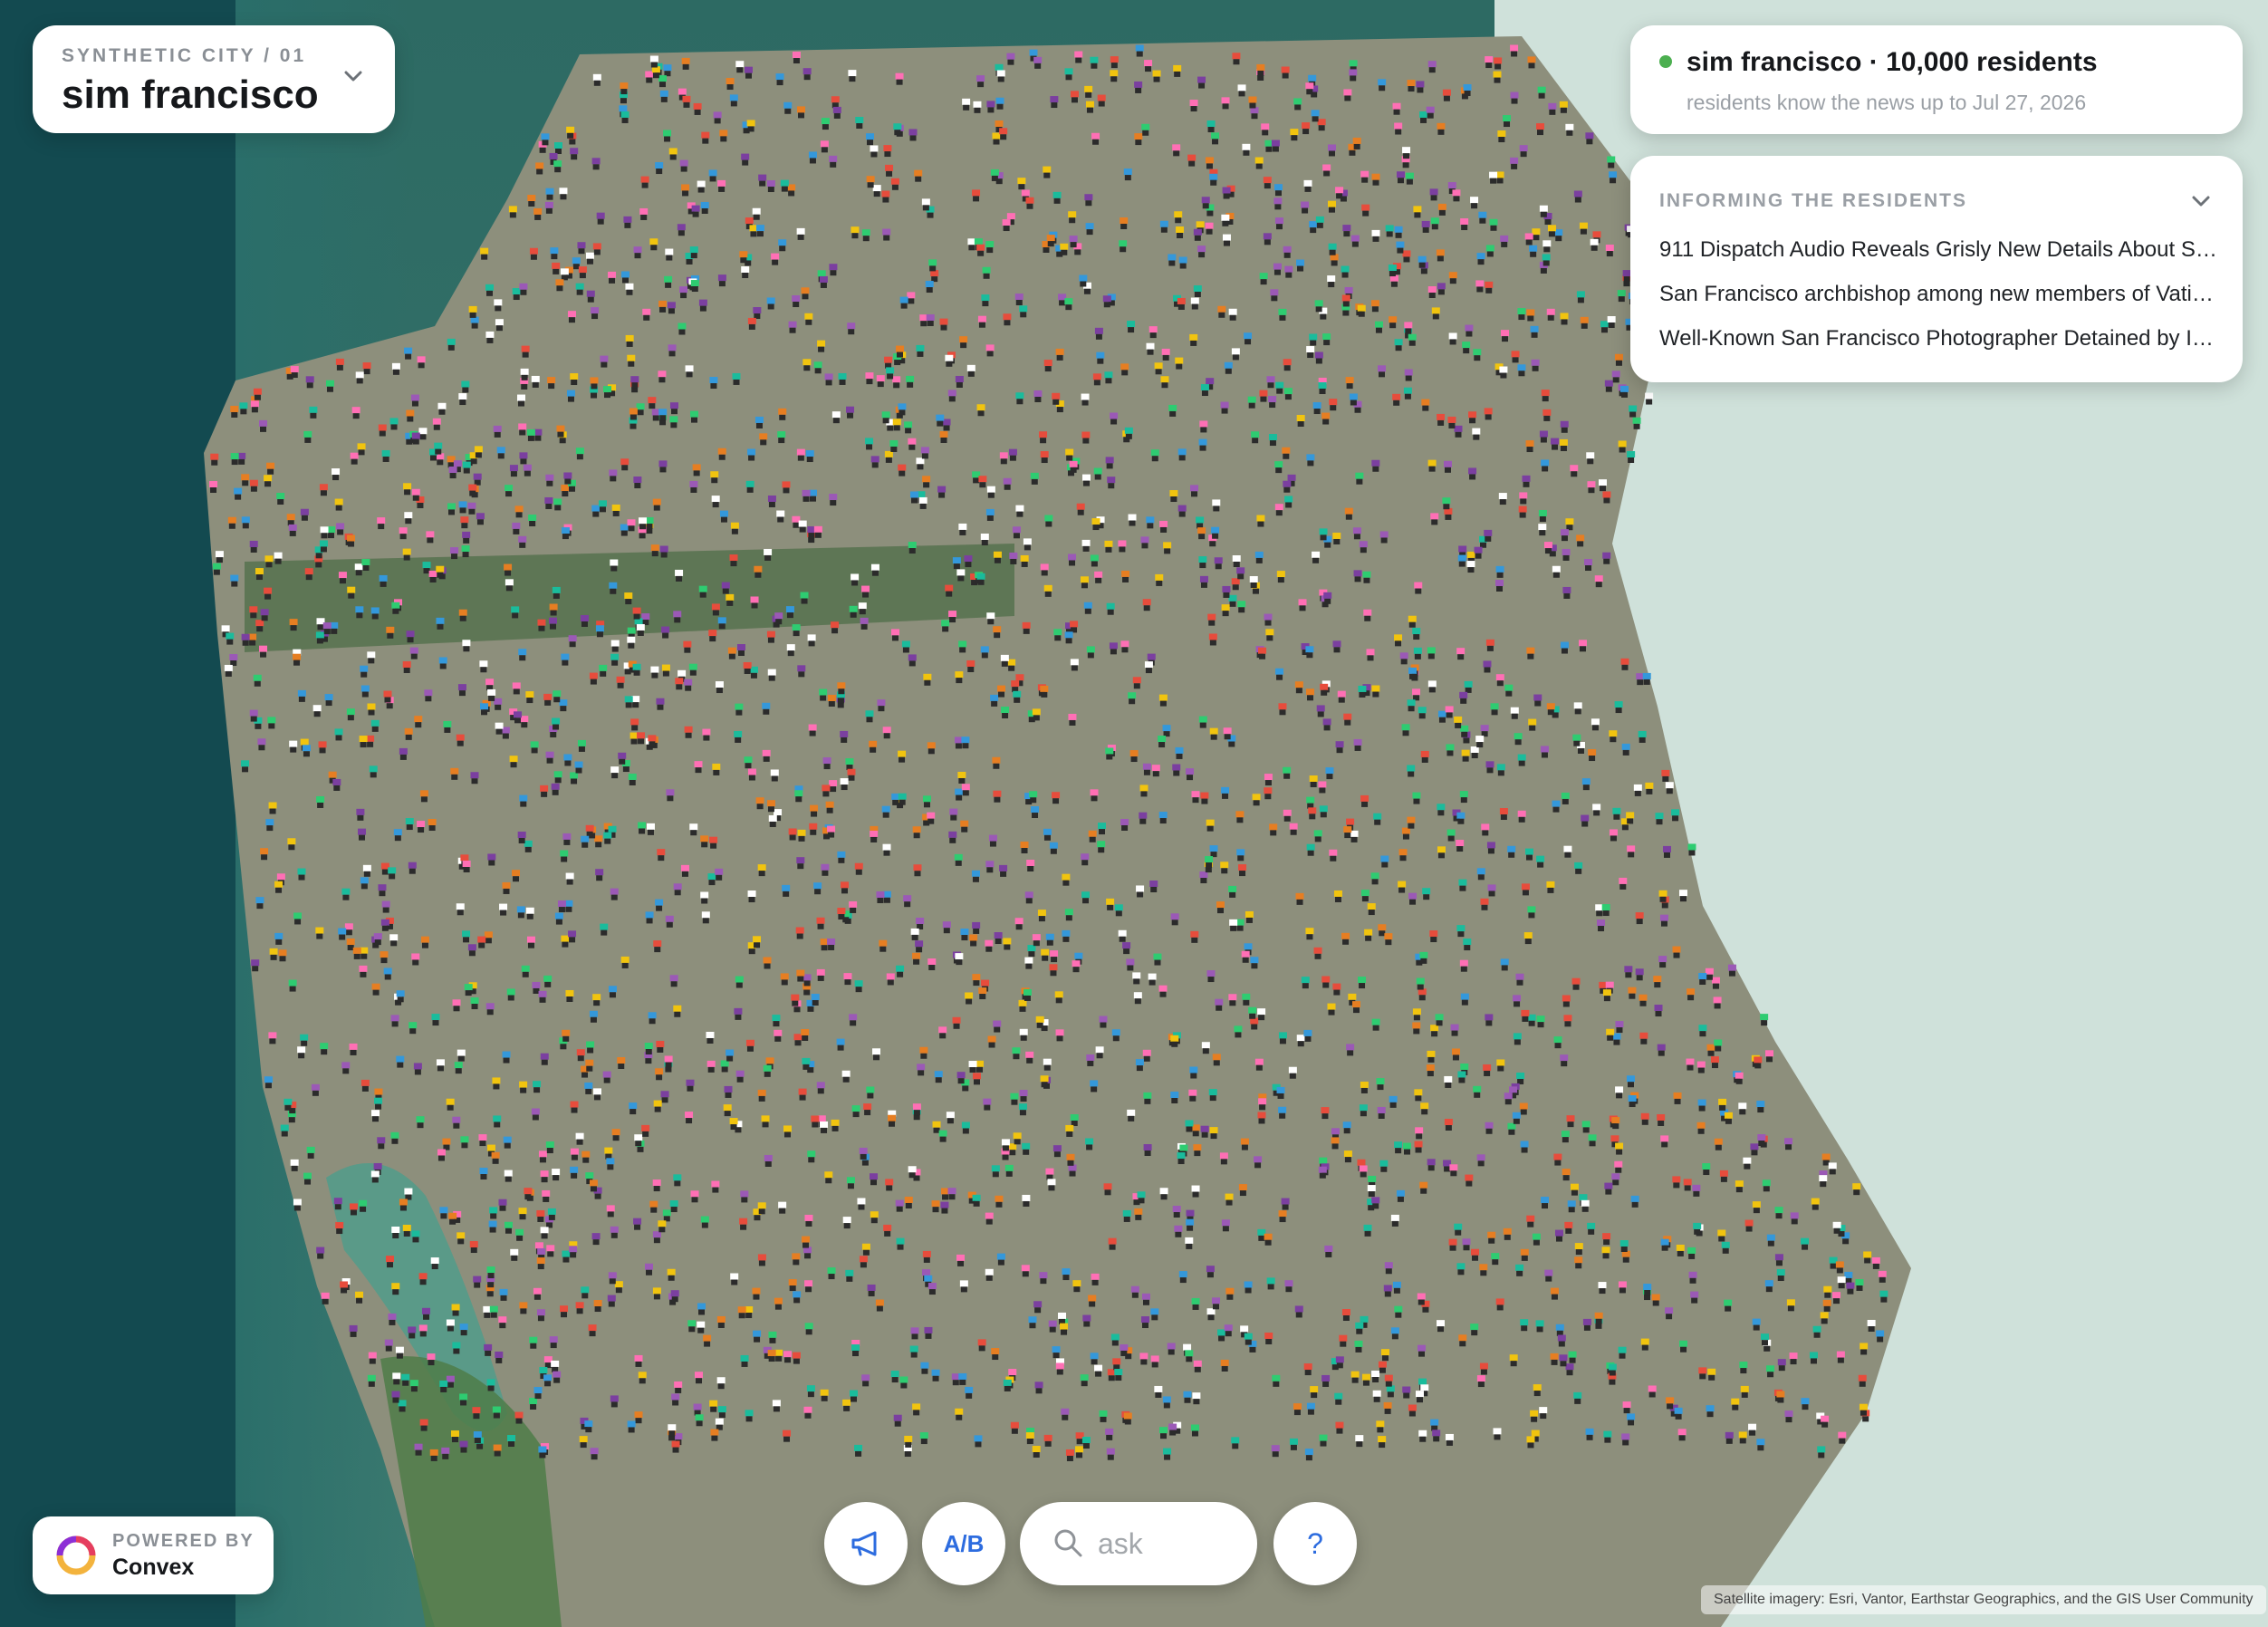 The height and width of the screenshot is (1627, 2268). Describe the element at coordinates (866, 1544) in the screenshot. I see `announce-button` at that location.